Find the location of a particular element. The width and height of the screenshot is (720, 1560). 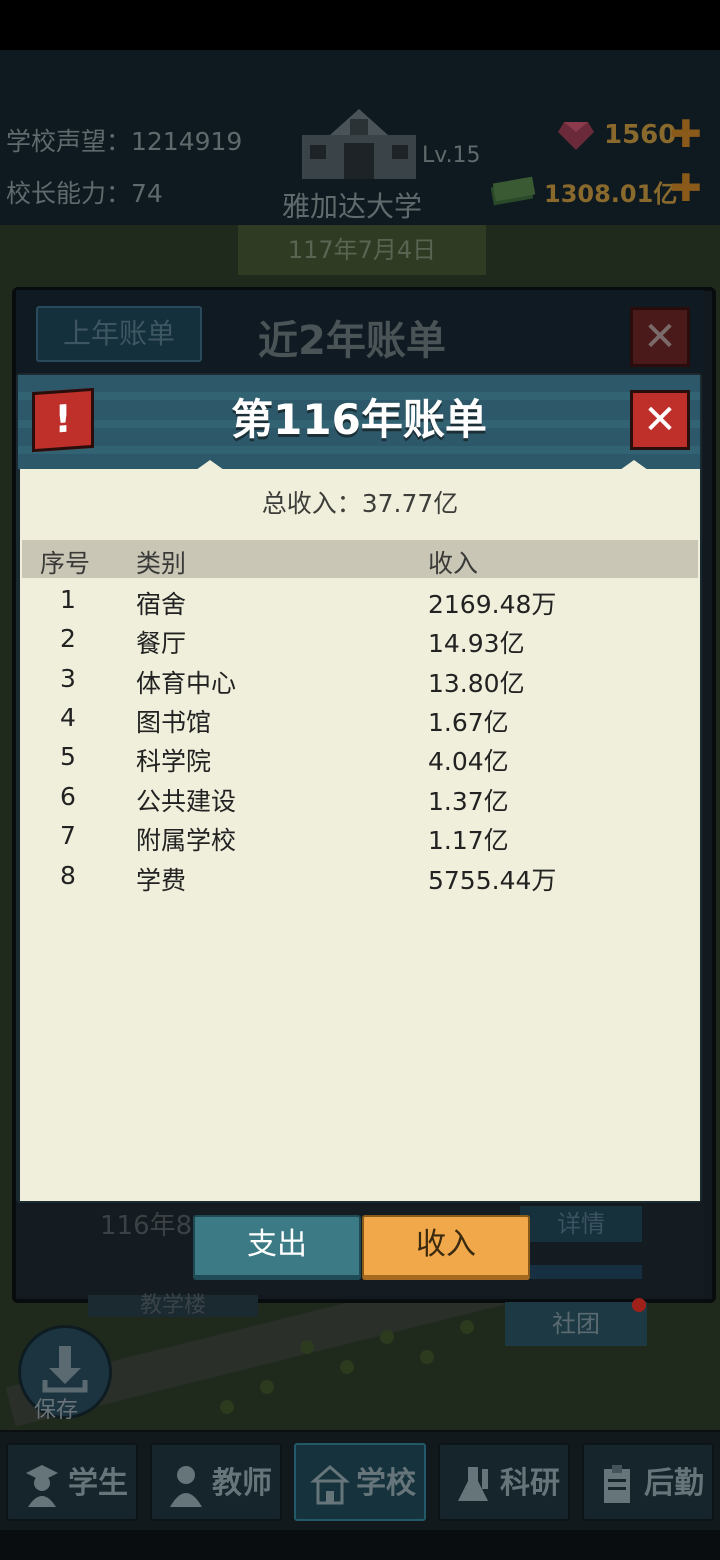

table-row: 1 宿舍 2169.48万 is located at coordinates (360, 602).